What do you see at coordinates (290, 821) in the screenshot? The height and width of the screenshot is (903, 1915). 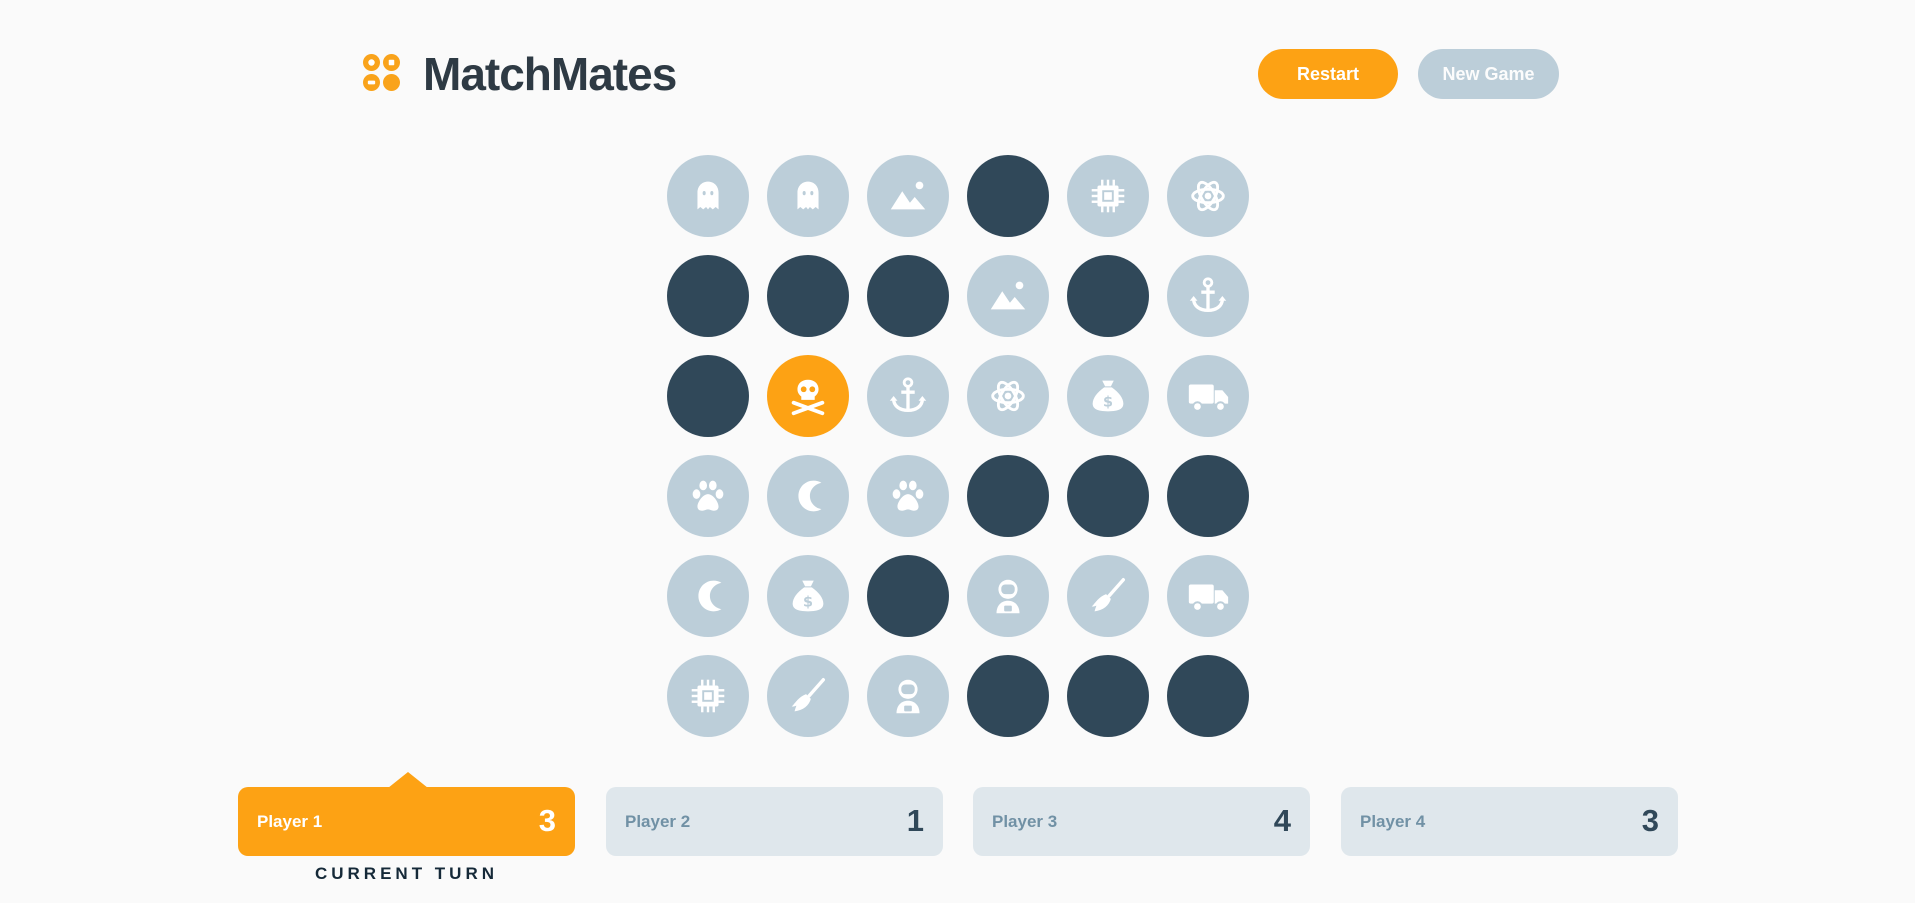 I see `player-name: Player 1` at bounding box center [290, 821].